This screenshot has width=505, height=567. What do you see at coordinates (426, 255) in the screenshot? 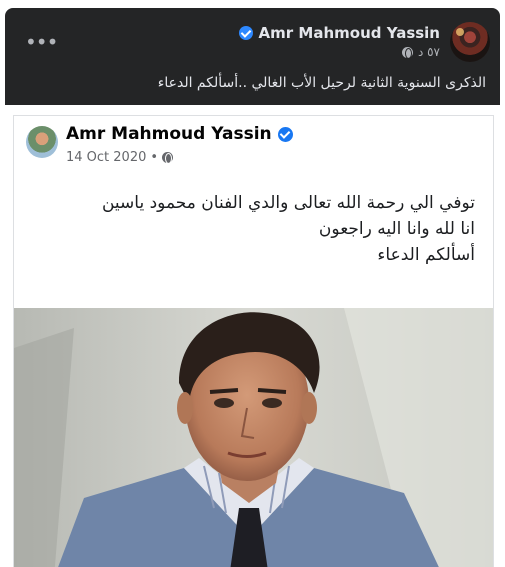
I see `shared-text-line: أسألكم الدعاء` at bounding box center [426, 255].